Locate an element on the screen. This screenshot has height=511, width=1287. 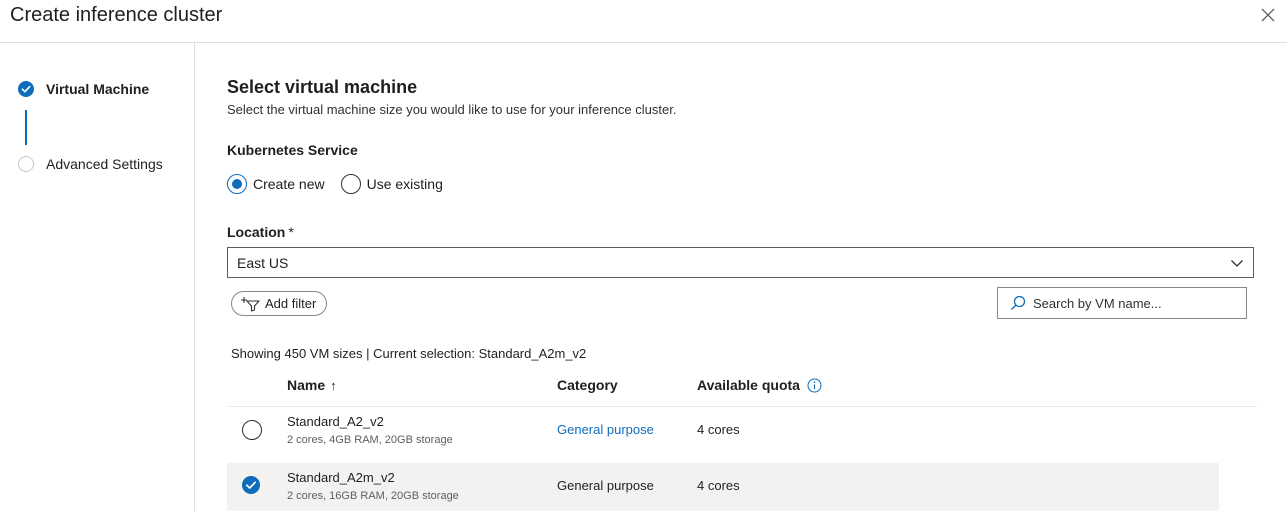
kubernetes-service-radio-group: Create new Use existing is located at coordinates (343, 184).